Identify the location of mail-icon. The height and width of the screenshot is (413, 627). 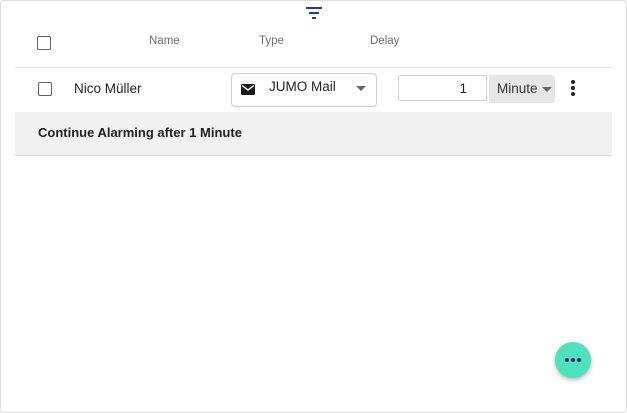
(248, 89).